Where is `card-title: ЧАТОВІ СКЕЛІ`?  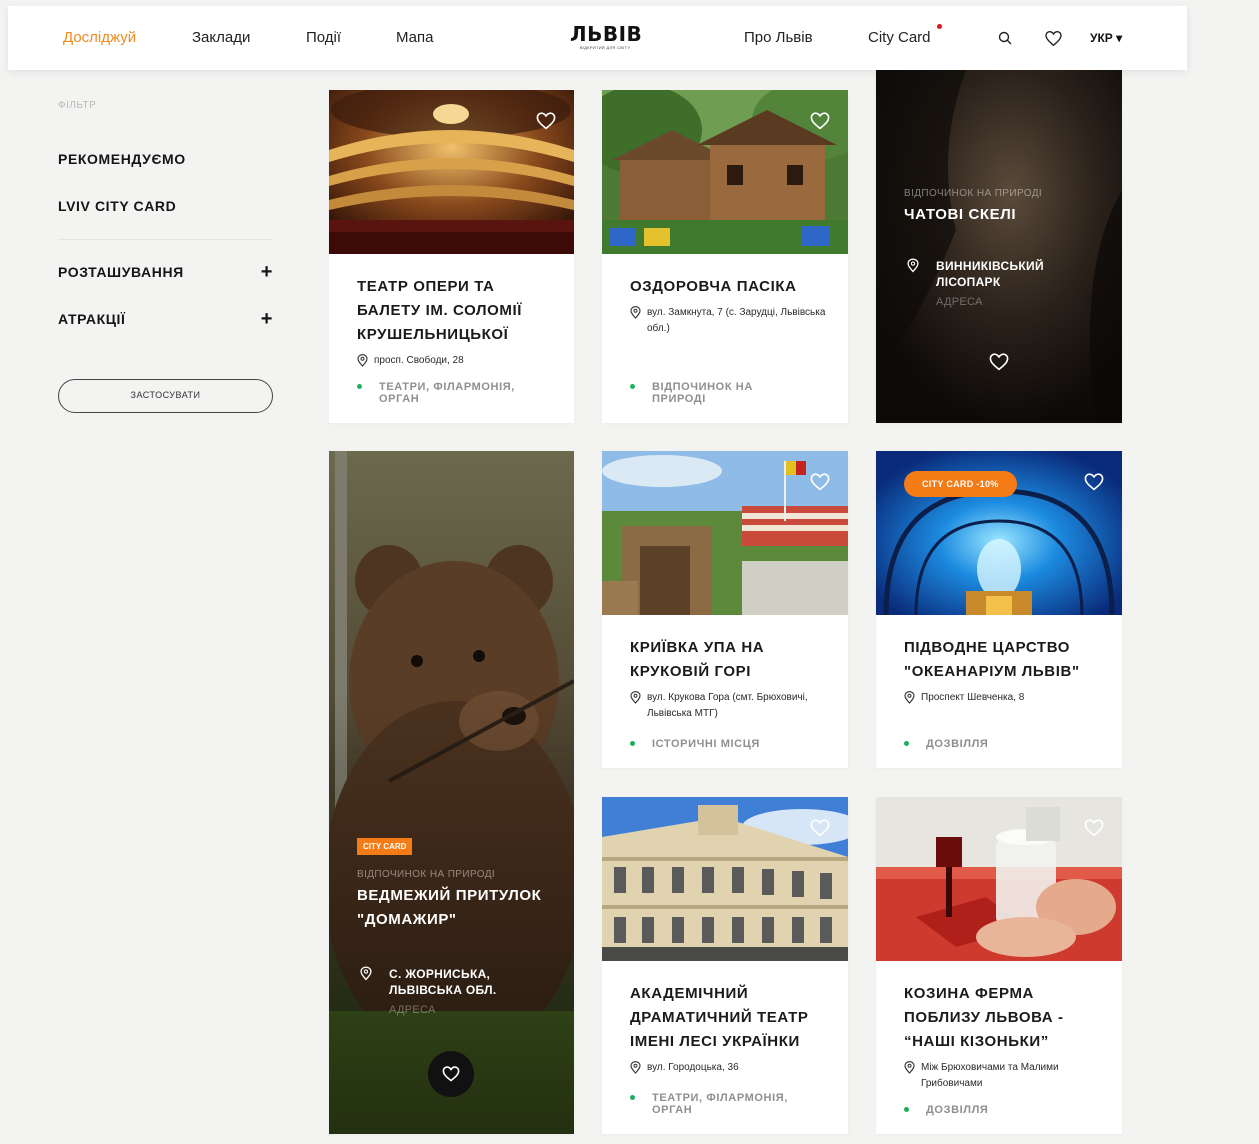 card-title: ЧАТОВІ СКЕЛІ is located at coordinates (1003, 215).